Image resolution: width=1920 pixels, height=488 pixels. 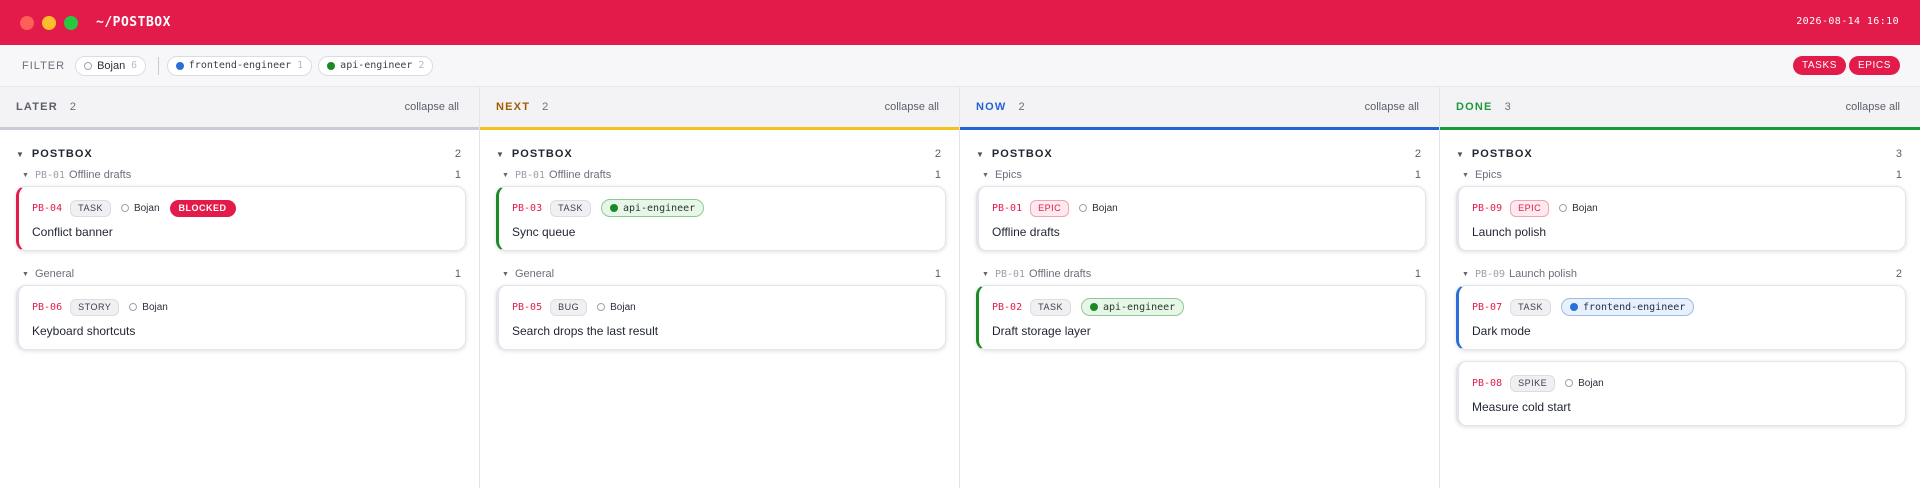 I want to click on card-key: PB-02, so click(x=1007, y=307).